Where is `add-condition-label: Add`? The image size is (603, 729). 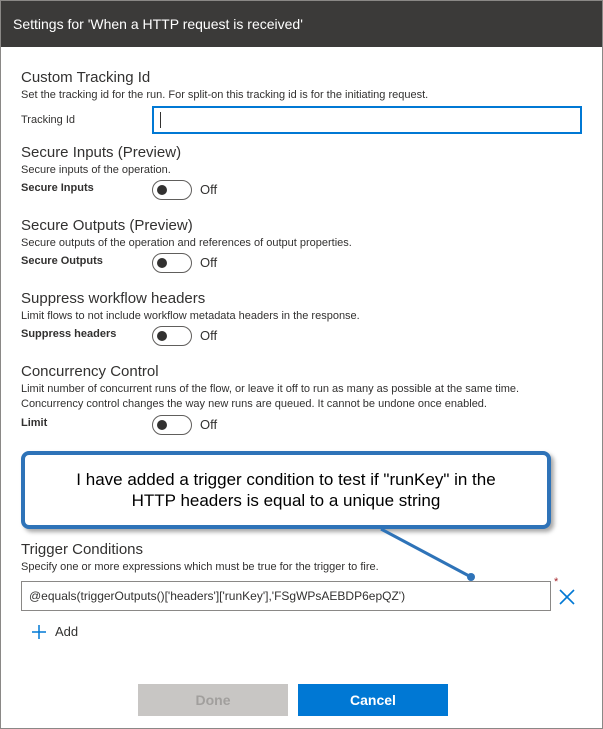
add-condition-label: Add is located at coordinates (67, 631).